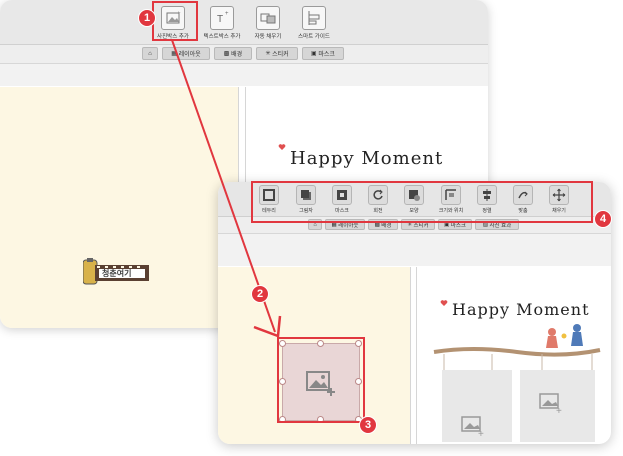  What do you see at coordinates (603, 219) in the screenshot?
I see `callout-badge-4: 4` at bounding box center [603, 219].